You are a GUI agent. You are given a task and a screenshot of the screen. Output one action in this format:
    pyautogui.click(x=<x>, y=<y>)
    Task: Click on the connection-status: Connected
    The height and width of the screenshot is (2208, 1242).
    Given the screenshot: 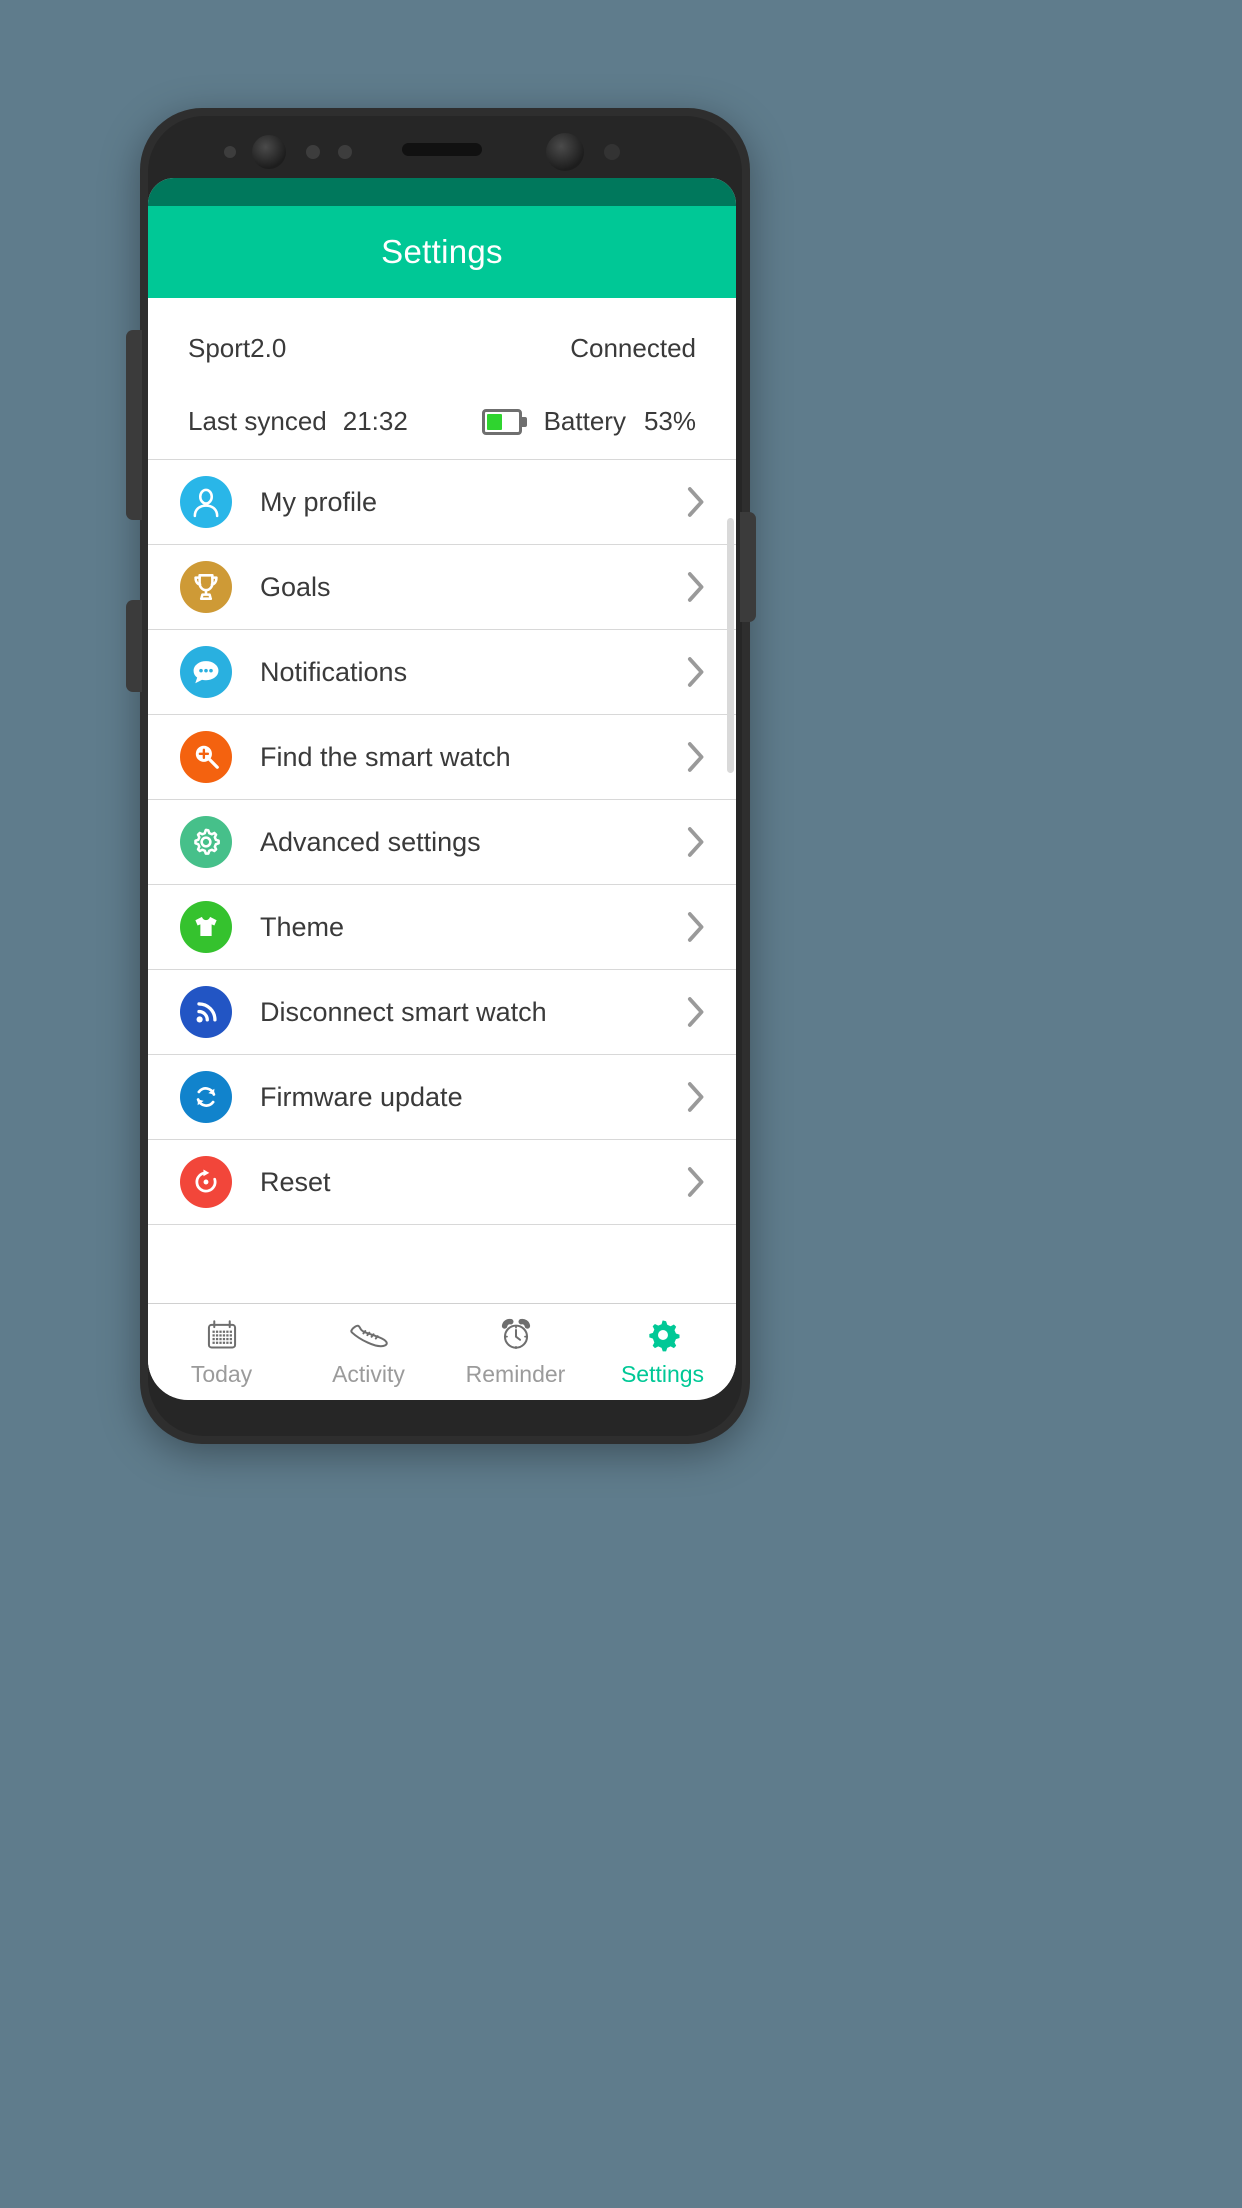 What is the action you would take?
    pyautogui.click(x=633, y=347)
    